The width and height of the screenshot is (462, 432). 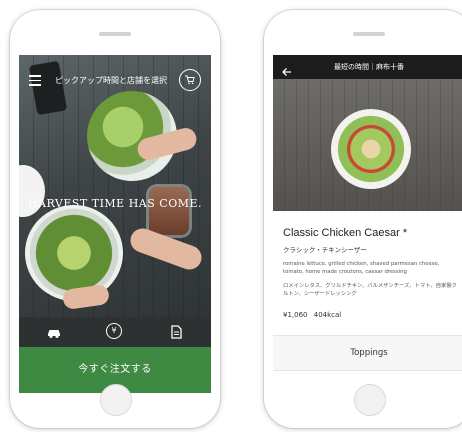 What do you see at coordinates (115, 203) in the screenshot?
I see `hero-tagline: HARVEST TIME HAS COME.` at bounding box center [115, 203].